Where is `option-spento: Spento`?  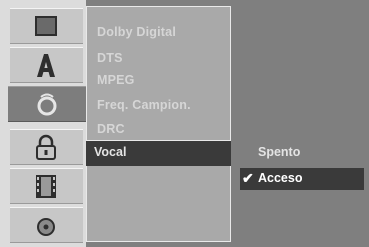
option-spento: Spento is located at coordinates (302, 153).